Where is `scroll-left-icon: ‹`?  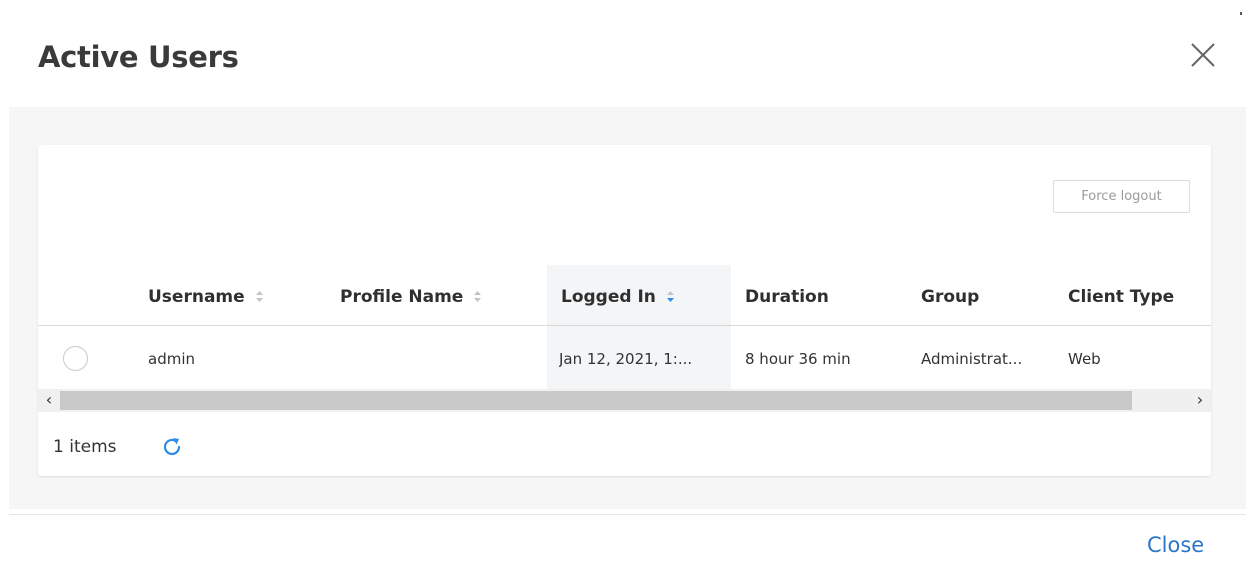
scroll-left-icon: ‹ is located at coordinates (49, 400).